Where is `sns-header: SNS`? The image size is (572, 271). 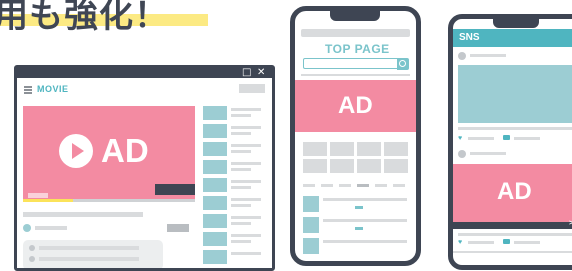 sns-header: SNS is located at coordinates (512, 38).